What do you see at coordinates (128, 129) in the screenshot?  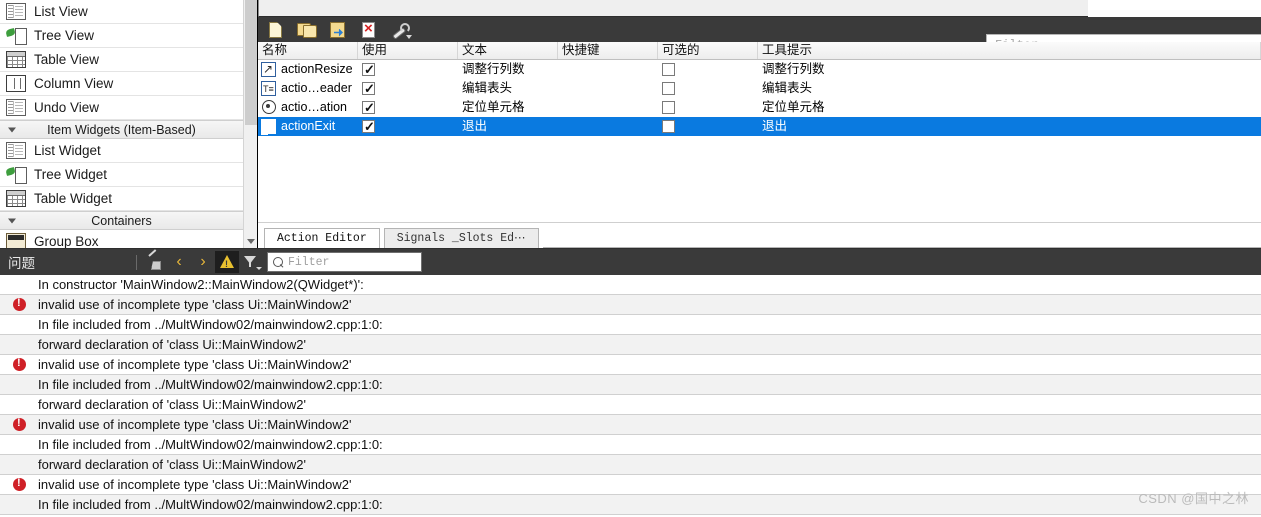 I see `widget-group-header: Item Widgets (Item-Based)` at bounding box center [128, 129].